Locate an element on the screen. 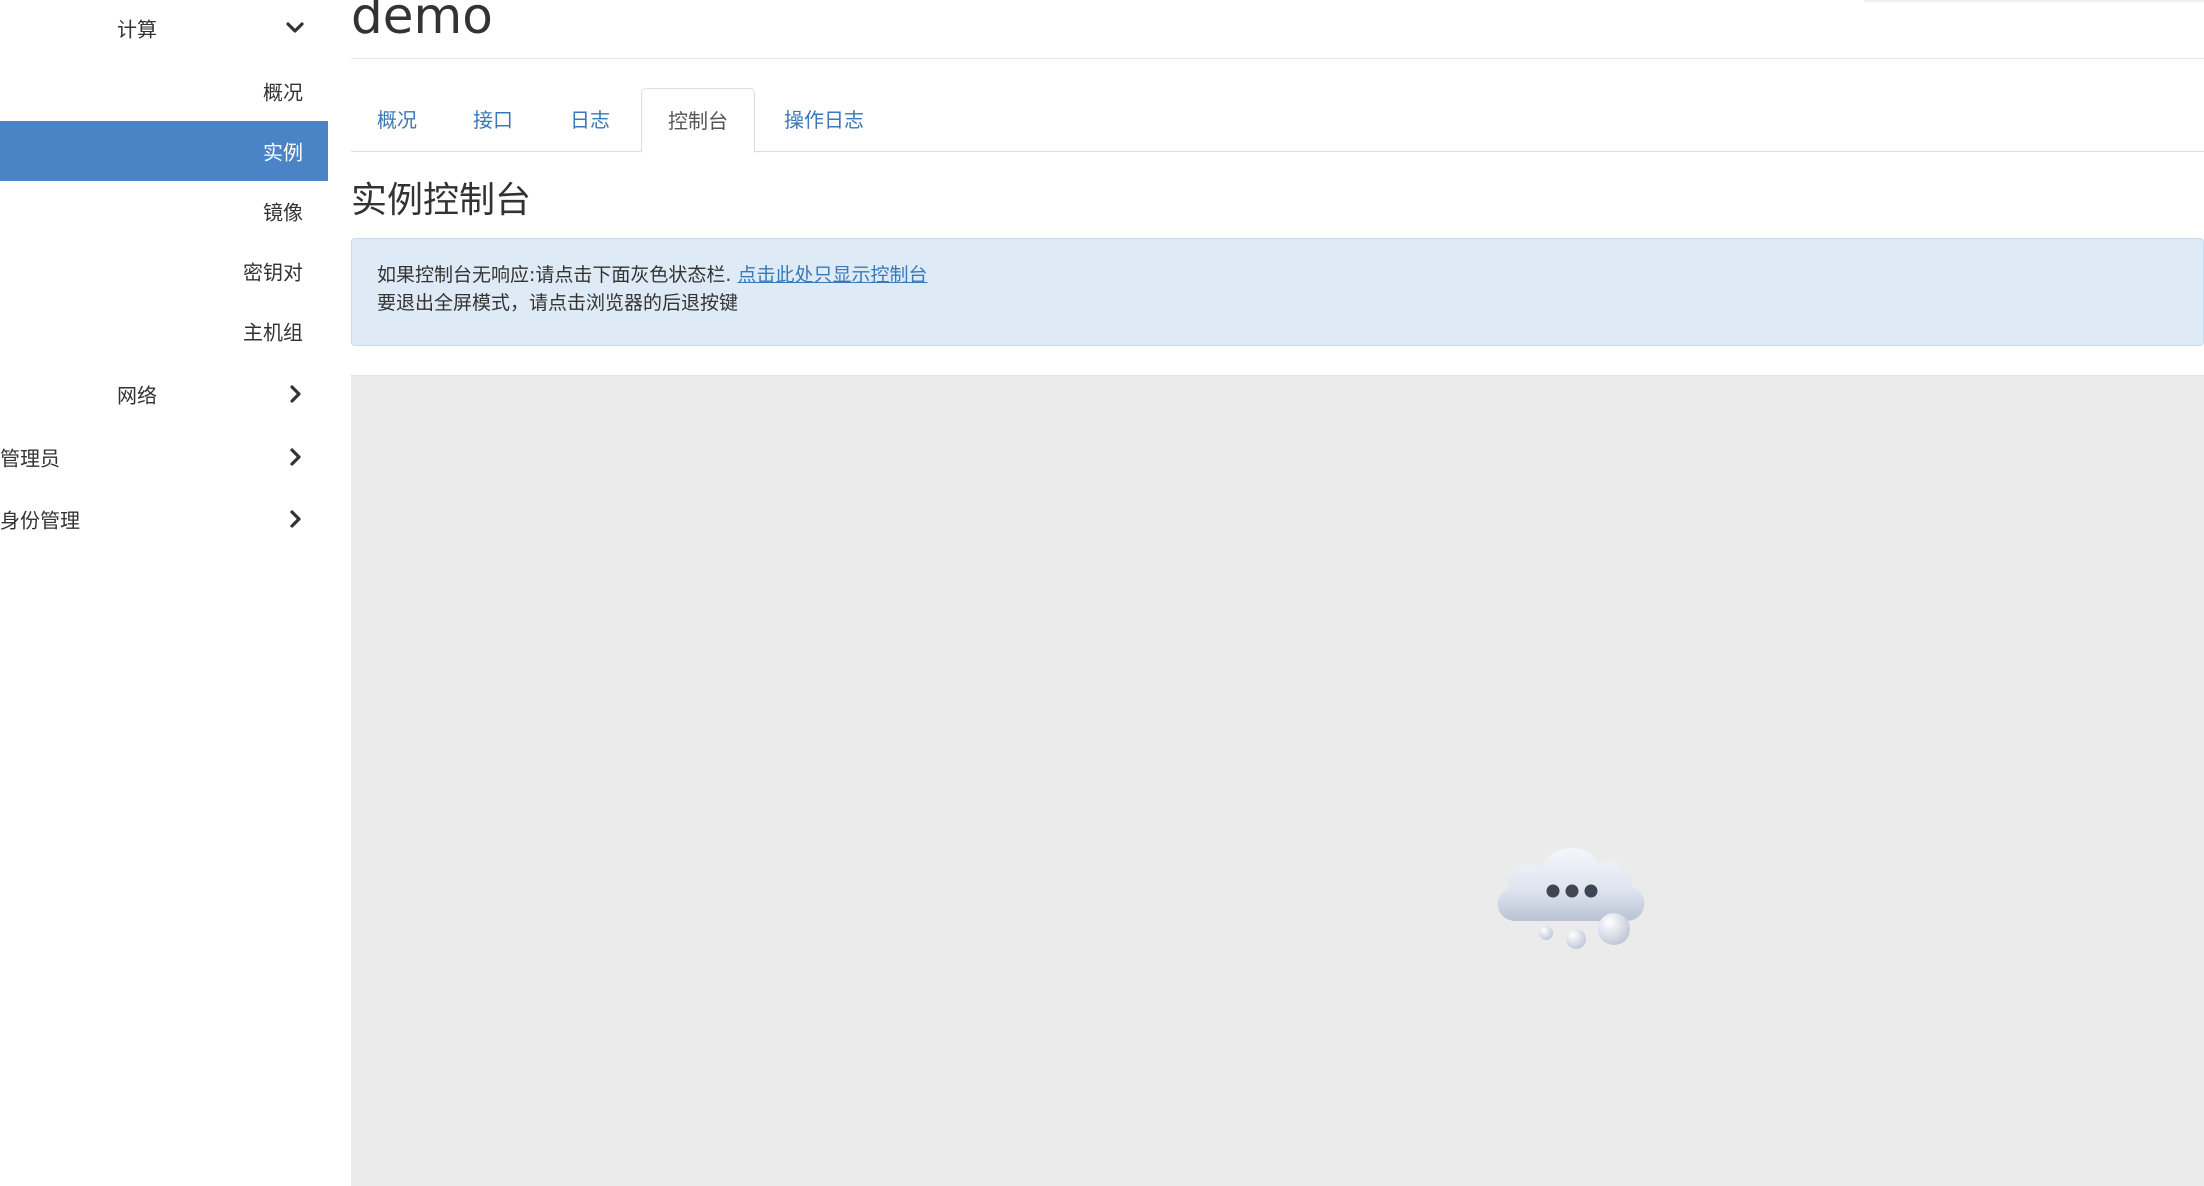 The width and height of the screenshot is (2204, 1186). sidebar-subitem-overview: 概况 is located at coordinates (164, 91).